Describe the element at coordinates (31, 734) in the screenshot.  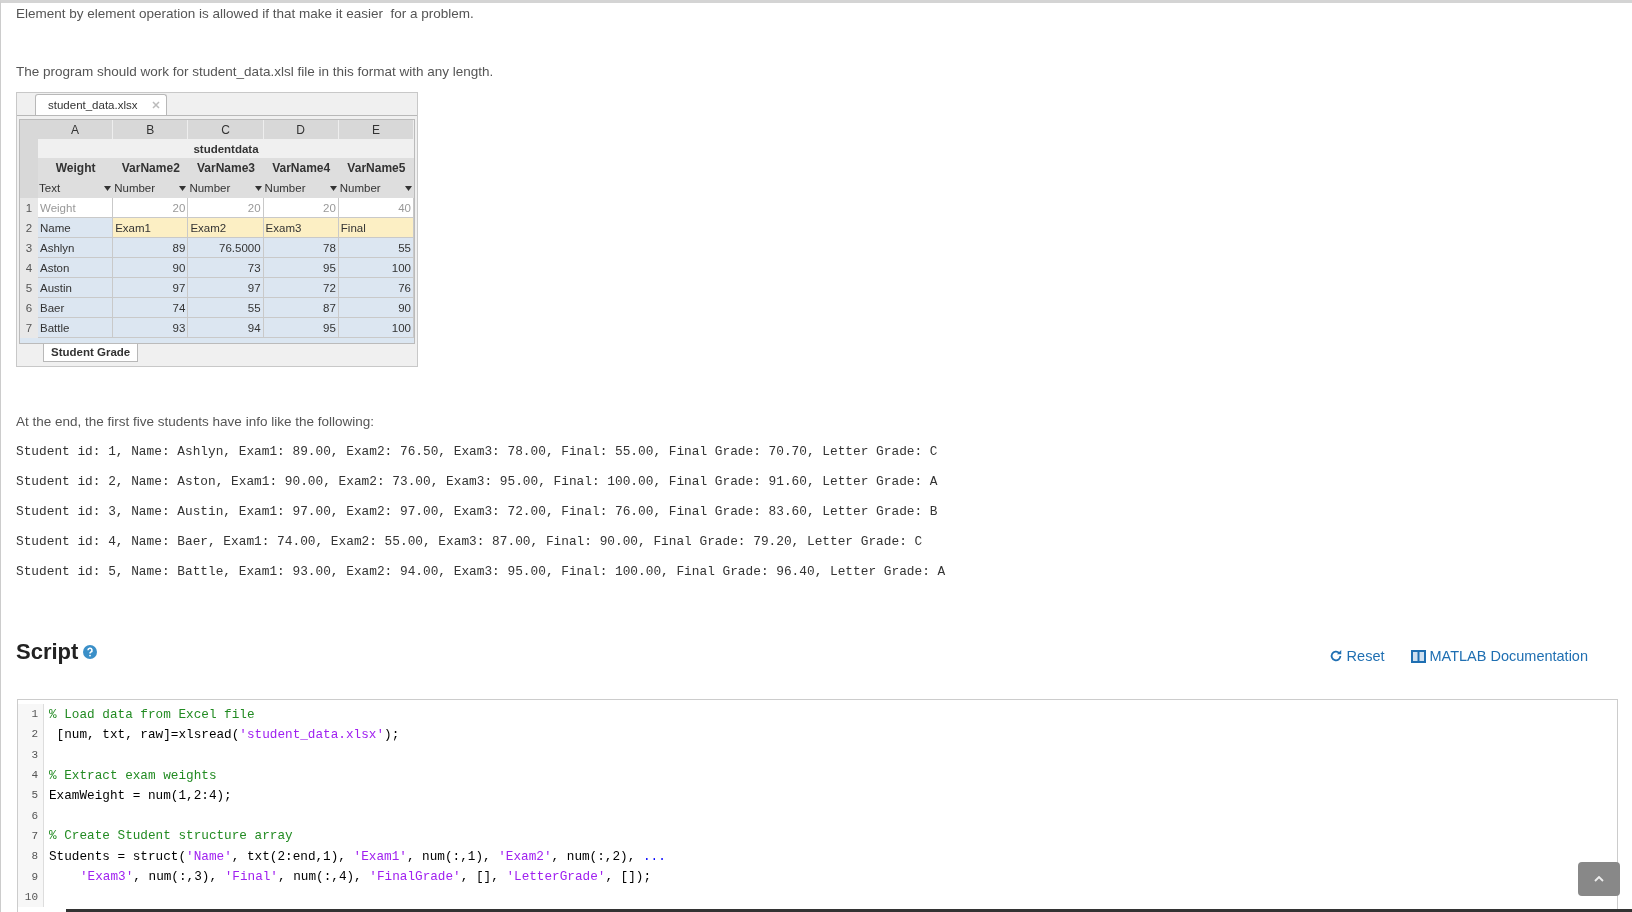
I see `line-number: 2` at that location.